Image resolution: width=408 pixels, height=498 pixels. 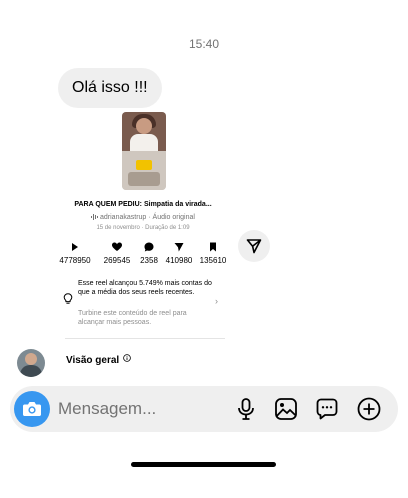 What do you see at coordinates (203, 464) in the screenshot?
I see `home-indicator` at bounding box center [203, 464].